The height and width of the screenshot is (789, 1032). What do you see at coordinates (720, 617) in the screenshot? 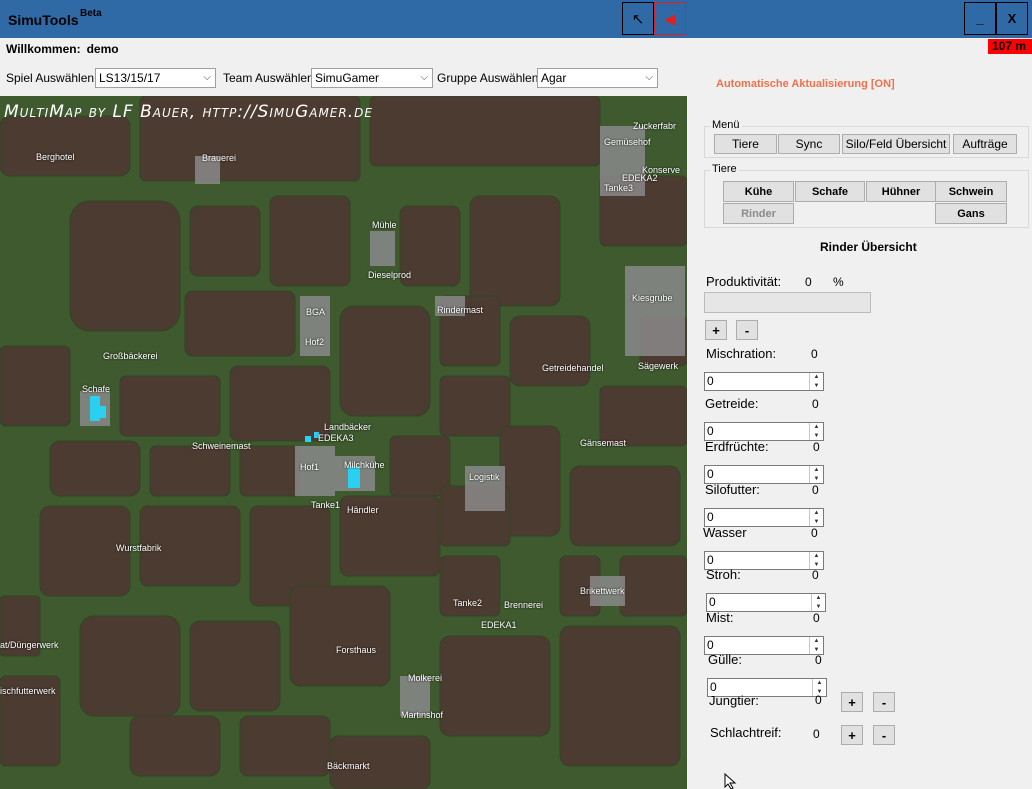
I see `field-label: Mist:` at bounding box center [720, 617].